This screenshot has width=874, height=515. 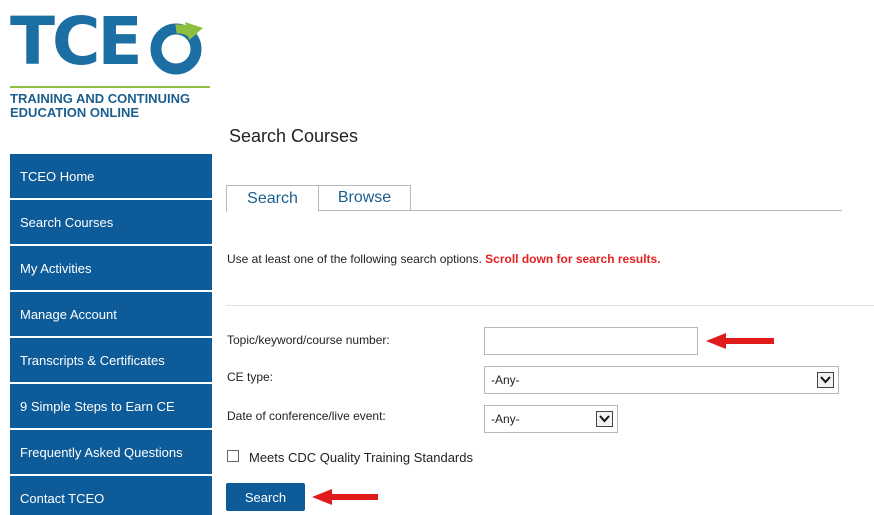 I want to click on ce-type-label: CE type:, so click(x=250, y=377).